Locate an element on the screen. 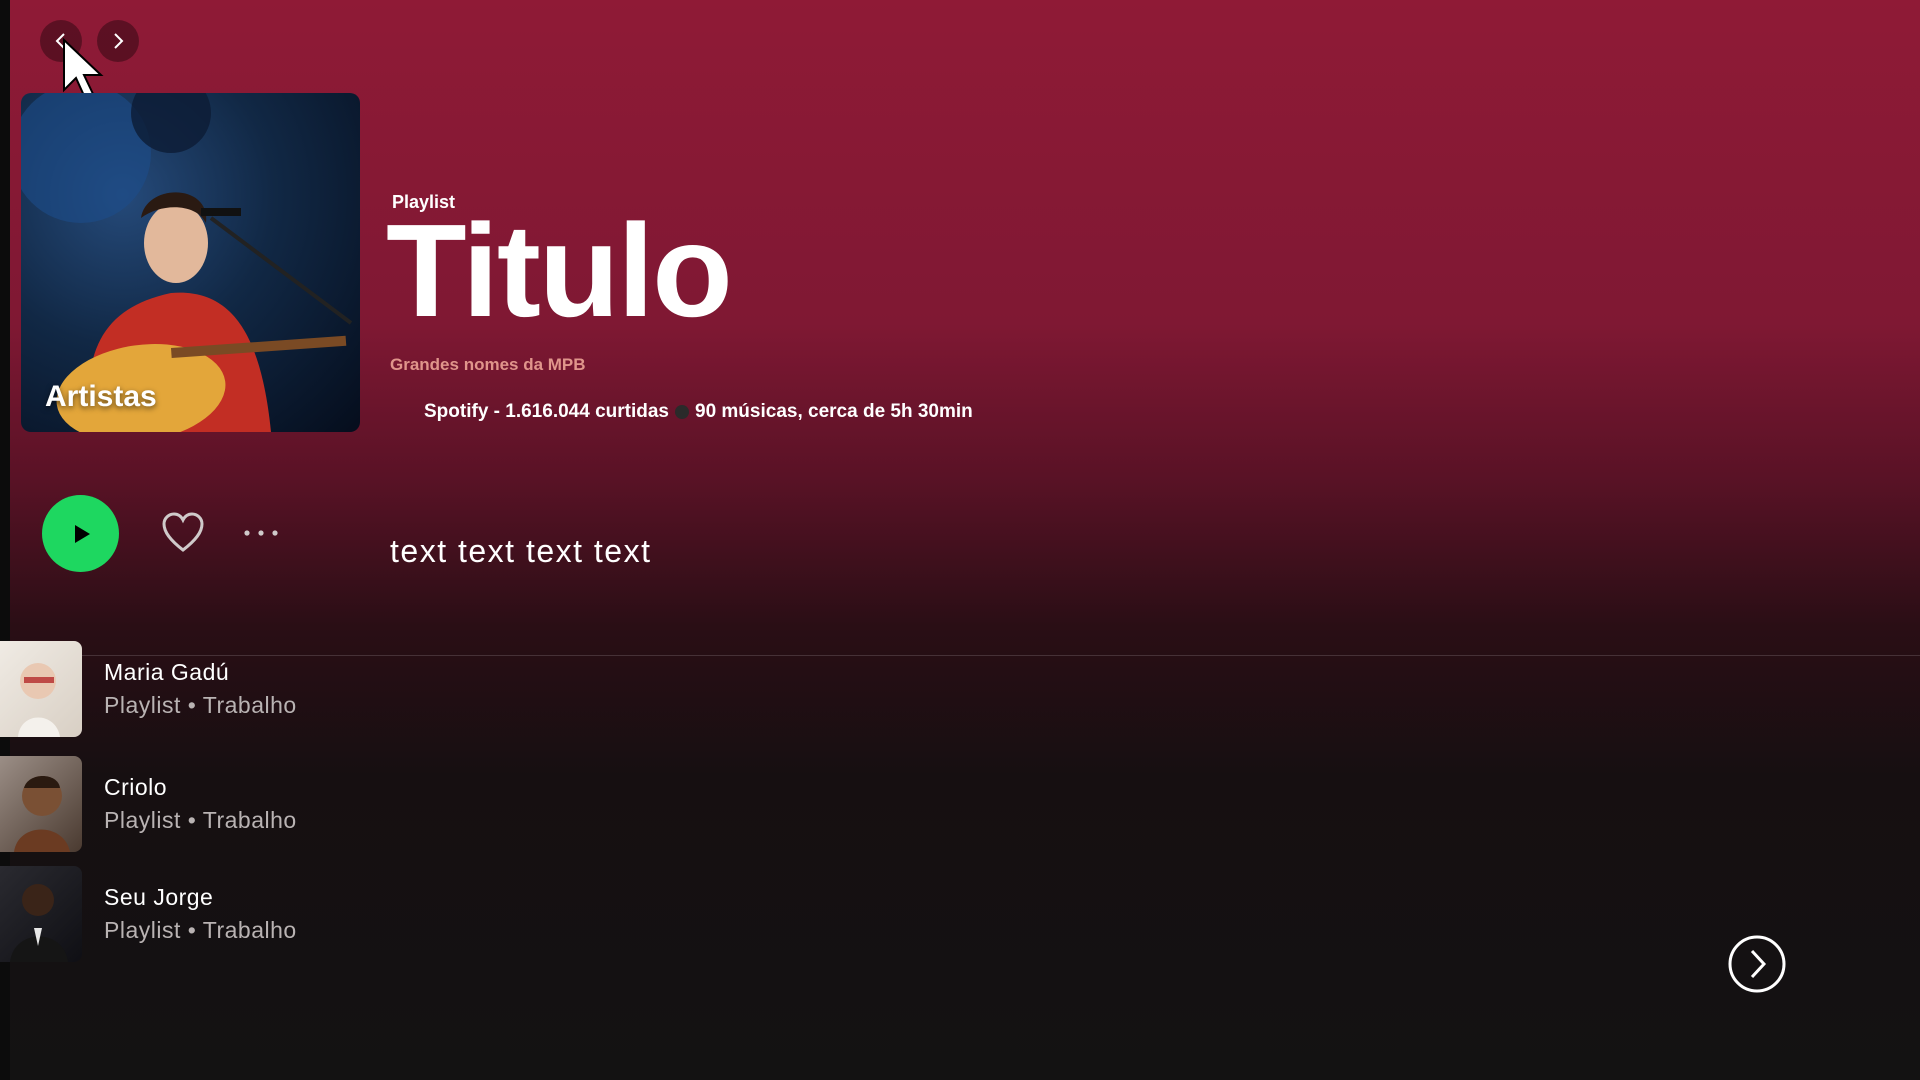  chevron-right-icon is located at coordinates (119, 41).